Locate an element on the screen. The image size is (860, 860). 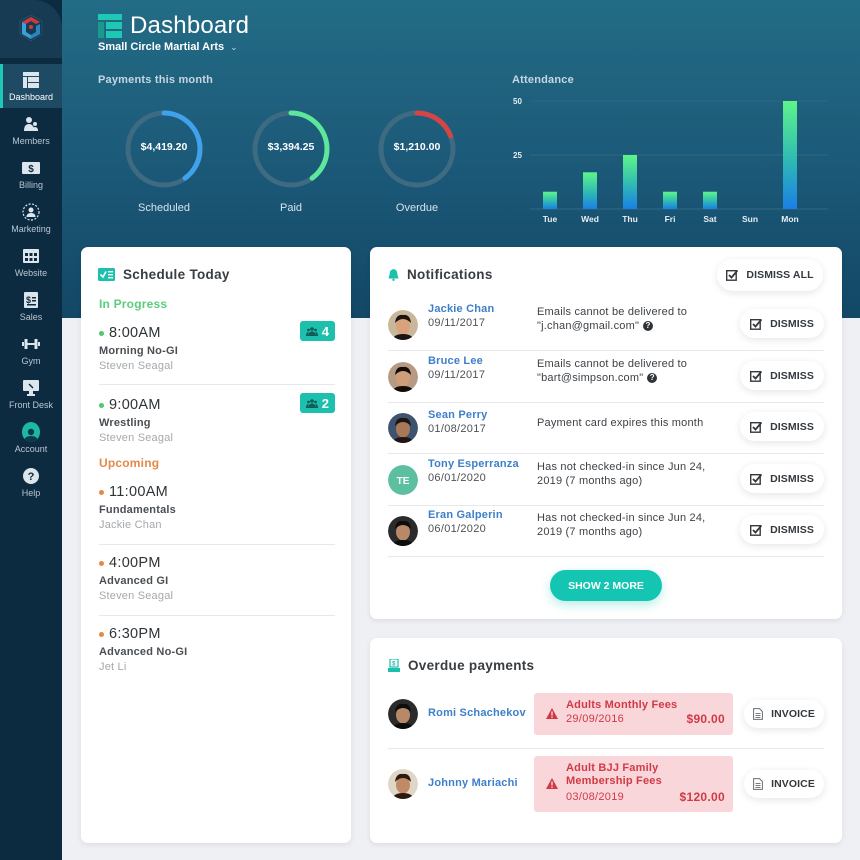
attendee-count-badge: 4 is located at coordinates (317, 331).